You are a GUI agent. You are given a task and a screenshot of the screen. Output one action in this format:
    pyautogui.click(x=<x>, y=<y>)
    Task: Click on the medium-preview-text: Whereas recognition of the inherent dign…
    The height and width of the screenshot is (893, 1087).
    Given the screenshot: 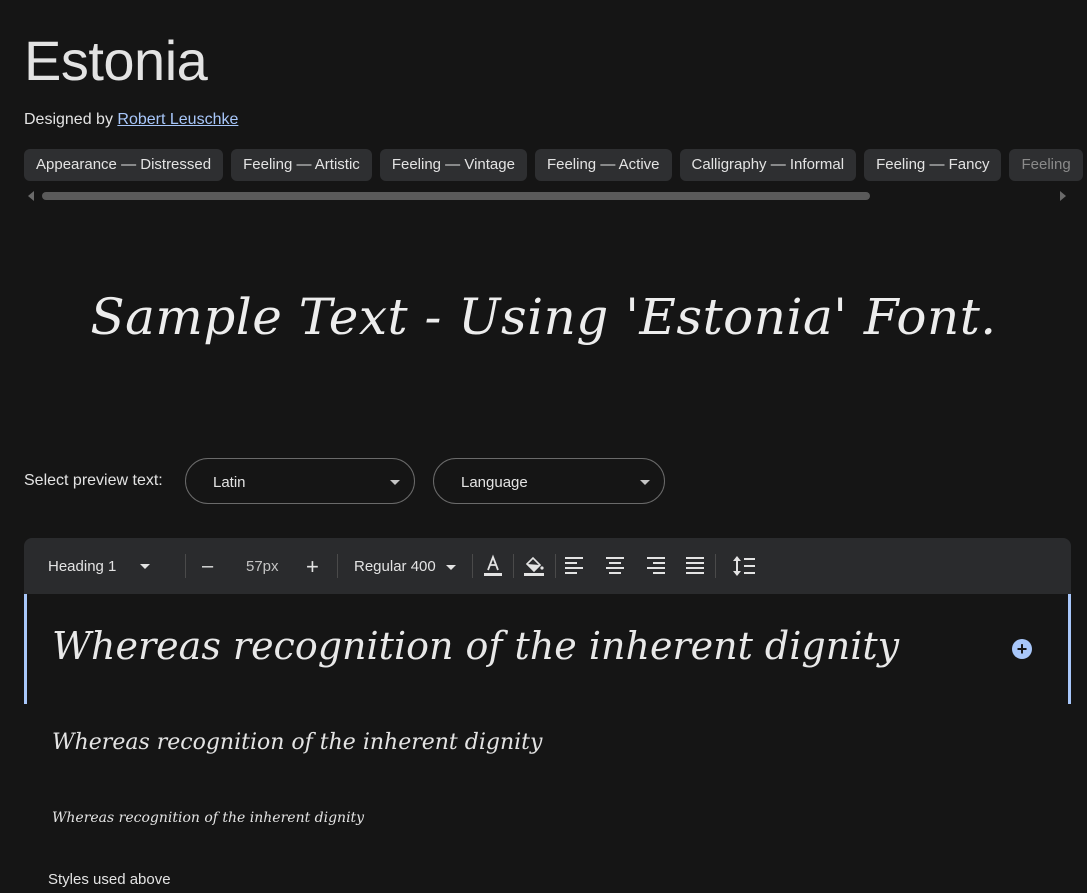 What is the action you would take?
    pyautogui.click(x=297, y=742)
    